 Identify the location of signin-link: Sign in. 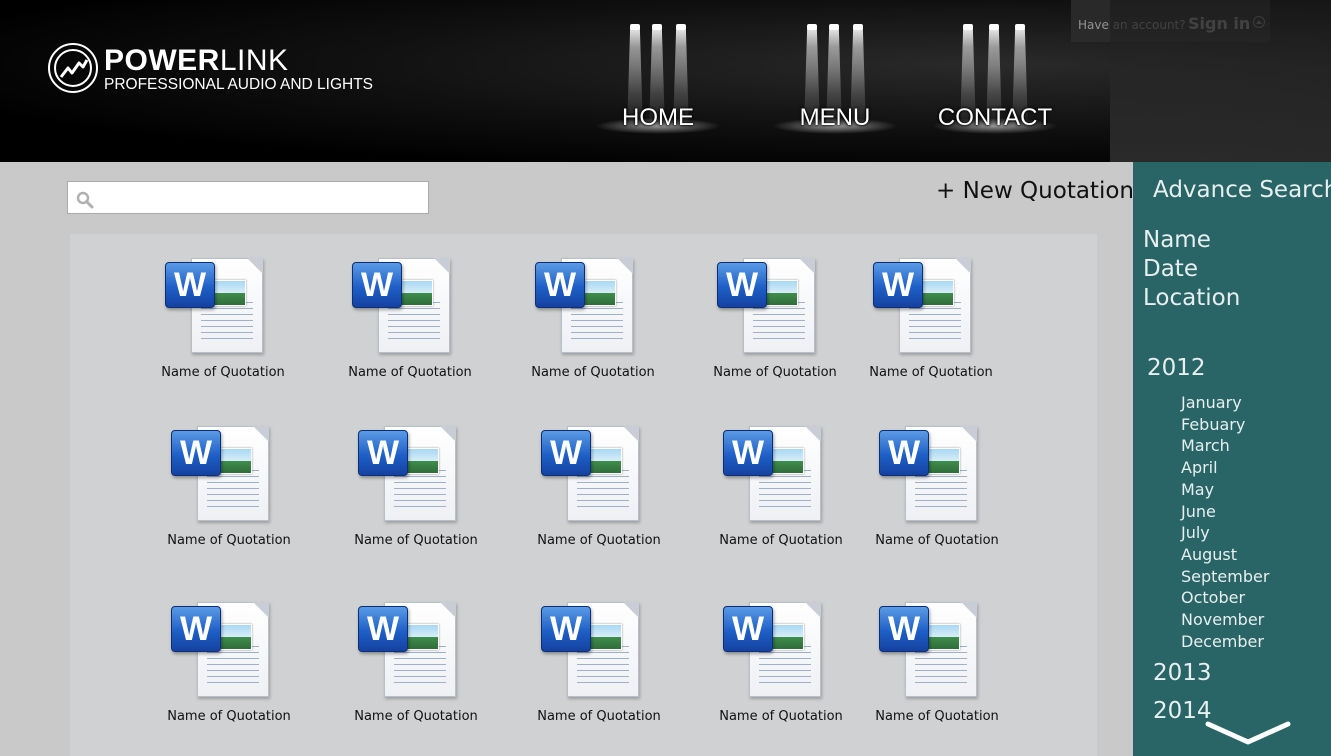
(1219, 23).